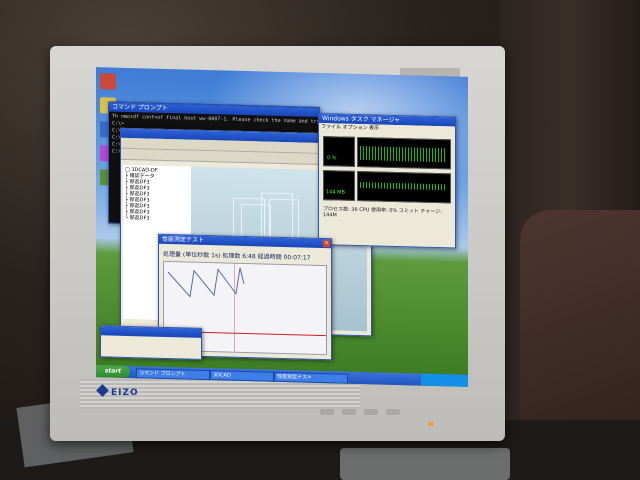  I want to click on cpu-history-line, so click(403, 154).